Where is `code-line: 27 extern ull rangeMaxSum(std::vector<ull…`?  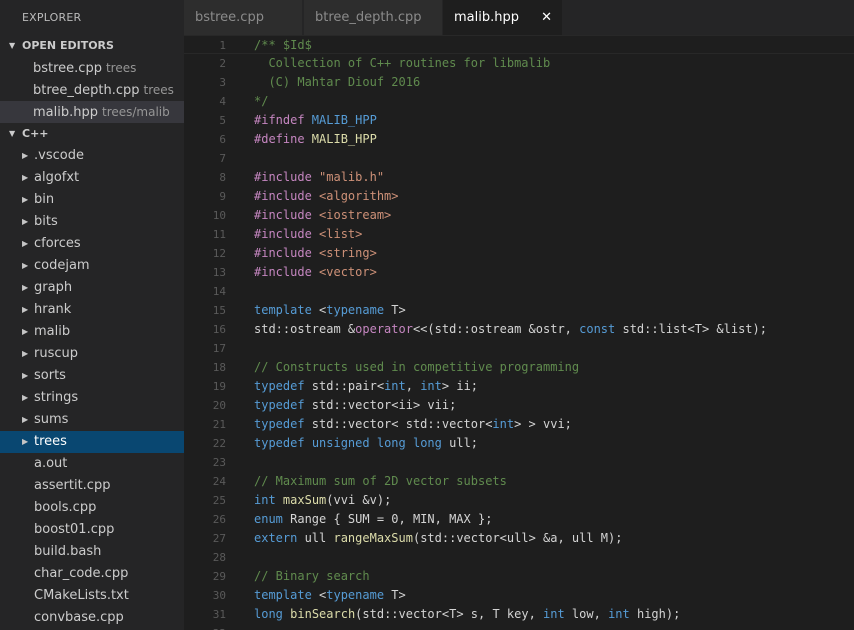
code-line: 27 extern ull rangeMaxSum(std::vector<ull… is located at coordinates (519, 538).